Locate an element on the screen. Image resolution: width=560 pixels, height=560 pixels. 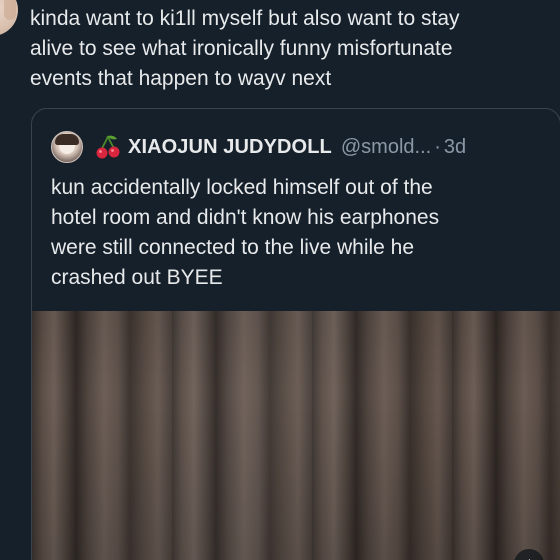
quoted-tweet-header: XIAOJUN JUDYDOLL @smold... · 3d is located at coordinates (258, 147).